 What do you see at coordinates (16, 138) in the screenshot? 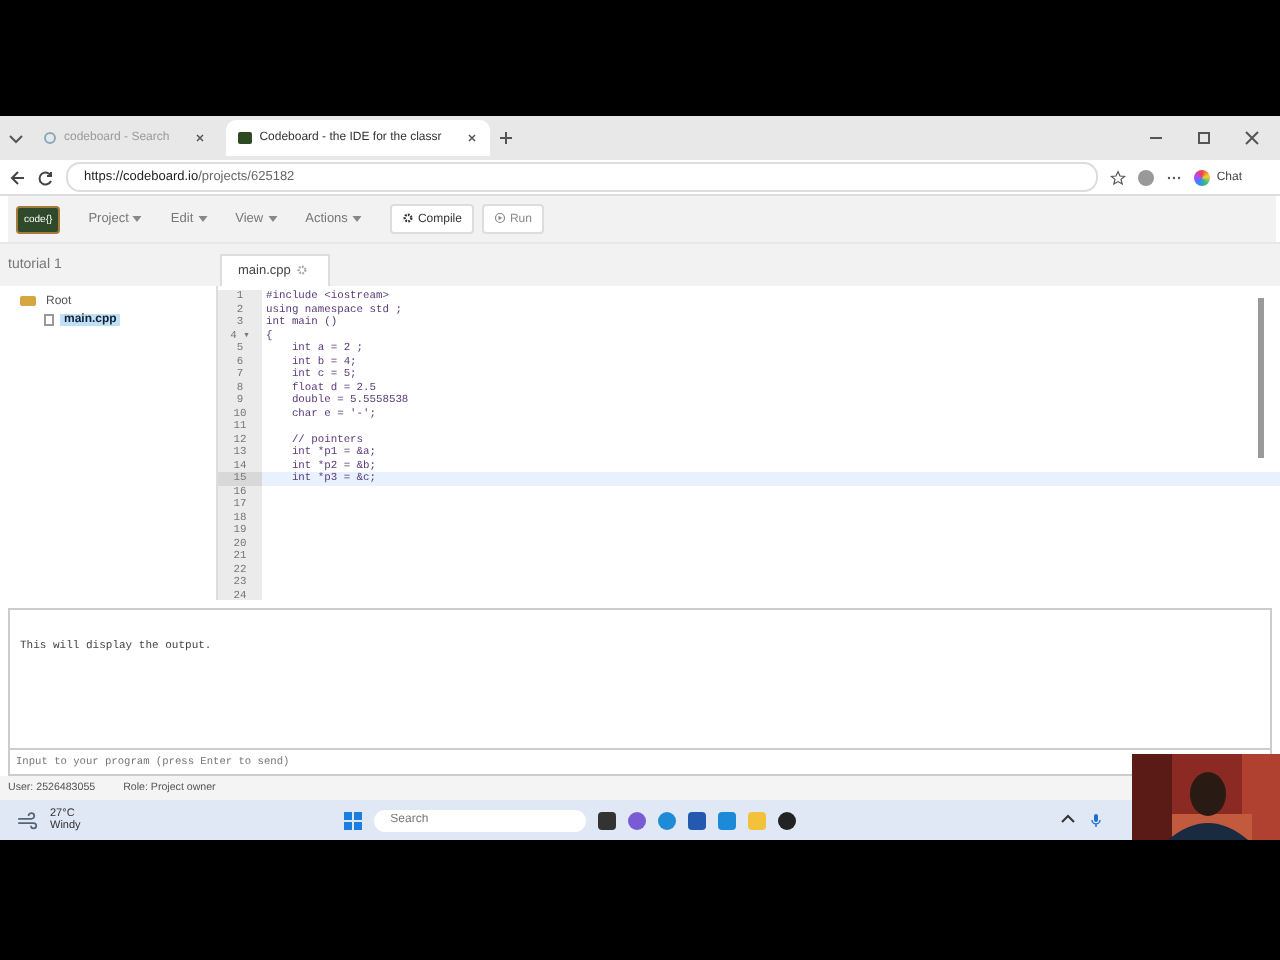
I see `chevron-down-icon` at bounding box center [16, 138].